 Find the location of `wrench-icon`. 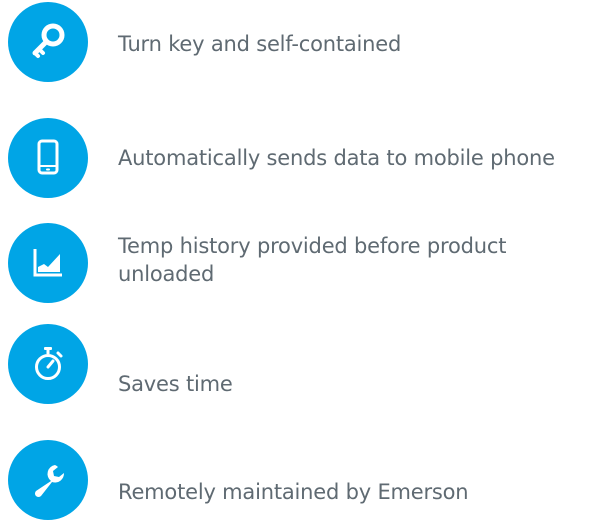

wrench-icon is located at coordinates (48, 480).